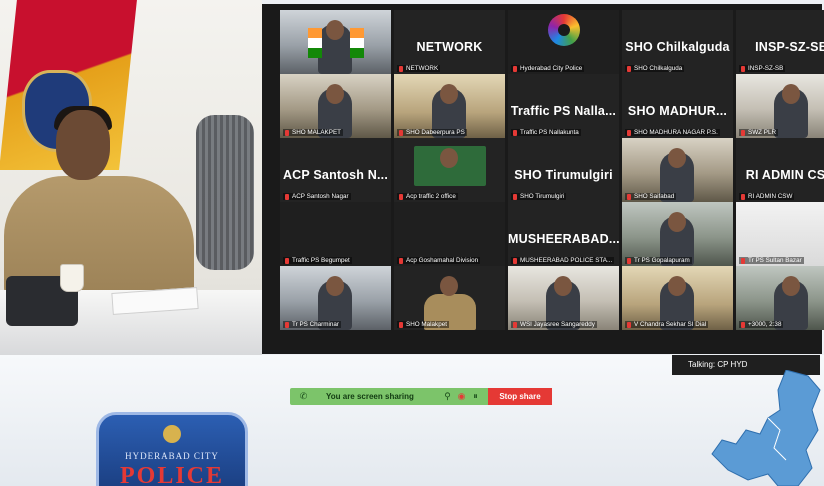 The image size is (824, 486). What do you see at coordinates (317, 196) in the screenshot?
I see `participant-name-label: ACP Santosh Nagar` at bounding box center [317, 196].